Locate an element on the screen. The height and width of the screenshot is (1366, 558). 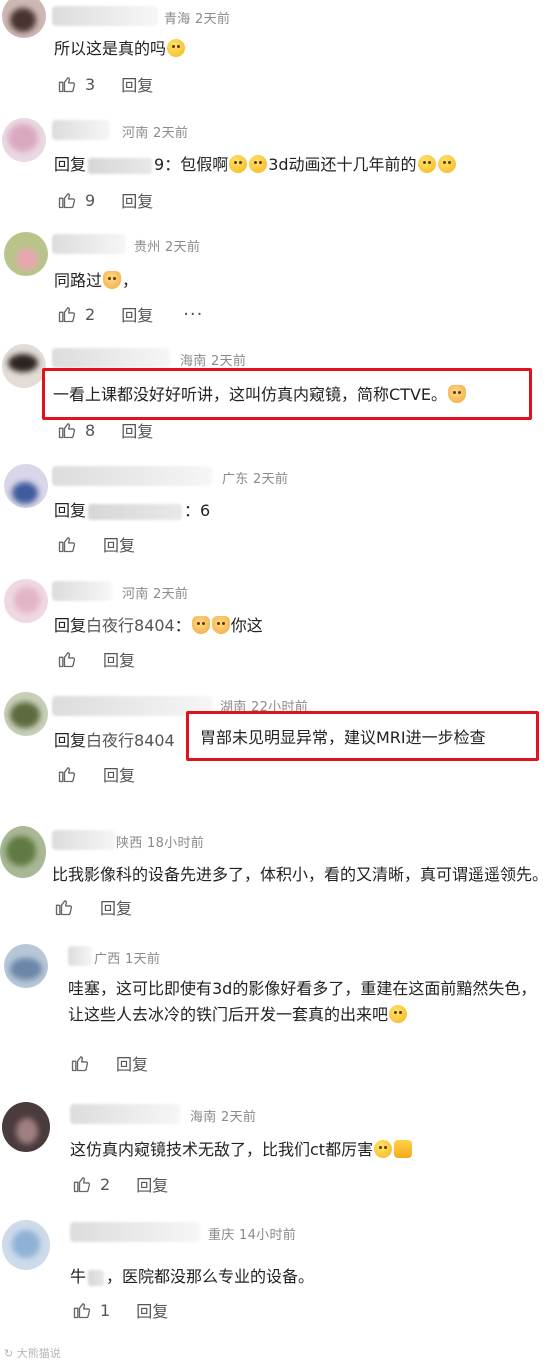
comment-meta: 贵州 2天前 is located at coordinates (167, 247).